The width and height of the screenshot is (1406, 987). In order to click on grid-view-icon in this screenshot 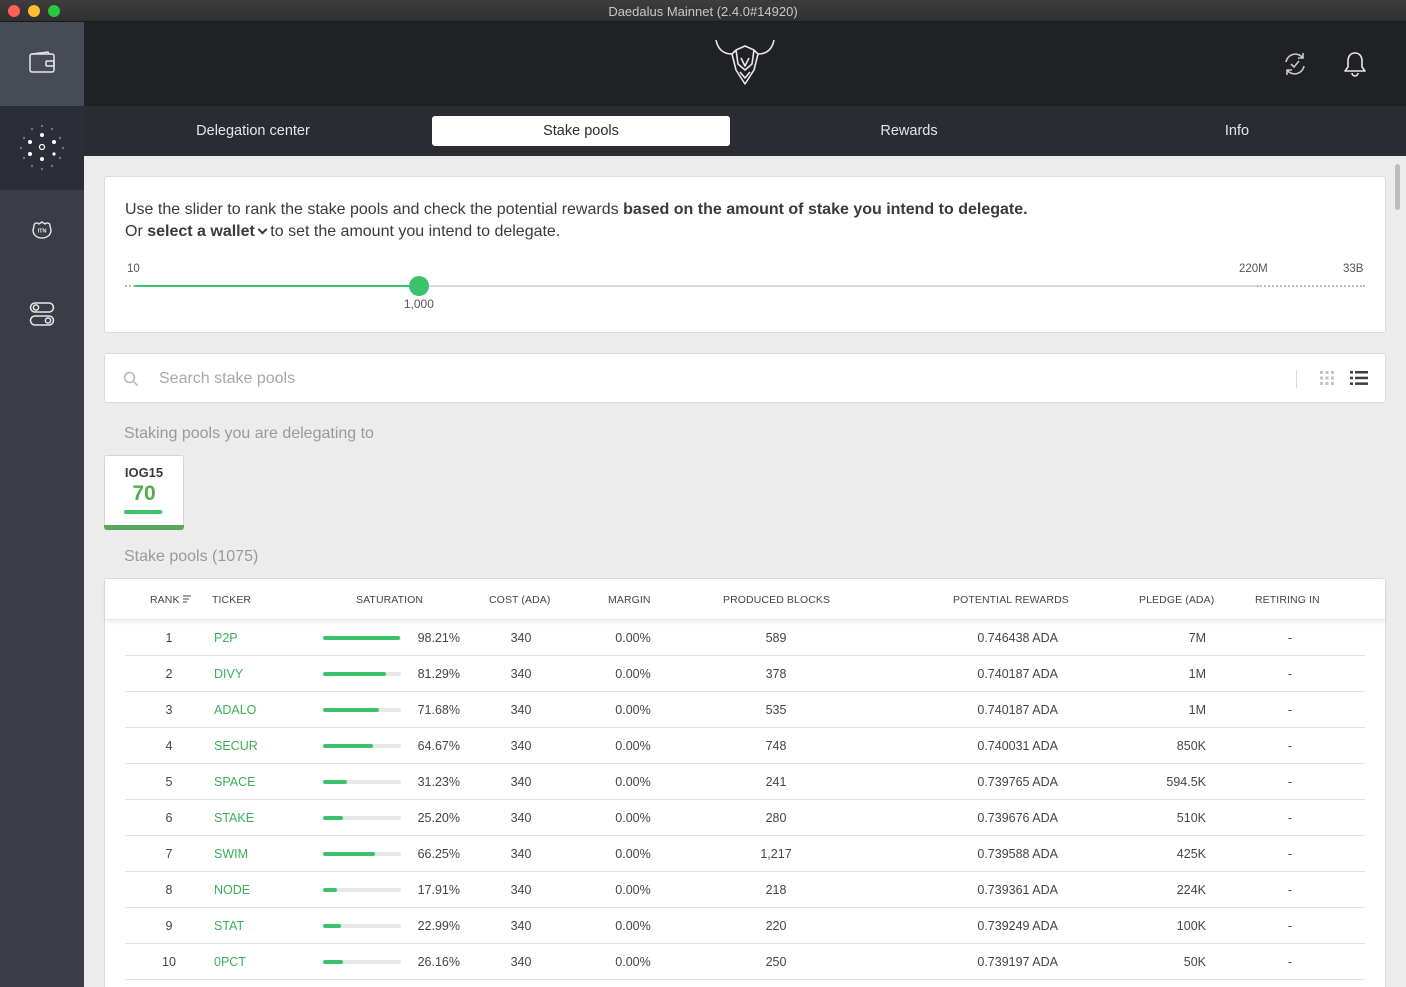, I will do `click(1327, 380)`.